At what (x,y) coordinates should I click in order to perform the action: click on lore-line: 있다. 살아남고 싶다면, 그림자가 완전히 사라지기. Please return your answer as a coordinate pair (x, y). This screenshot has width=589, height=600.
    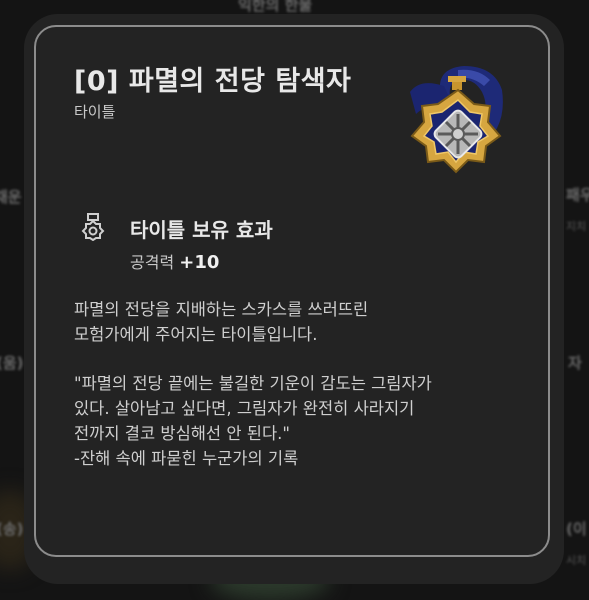
    Looking at the image, I should click on (244, 408).